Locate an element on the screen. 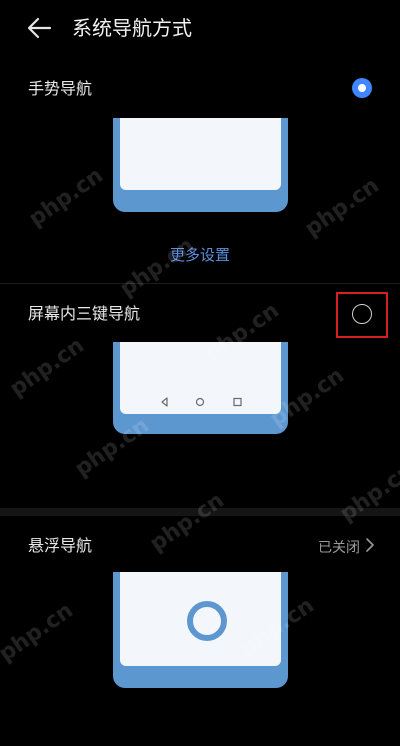  divider is located at coordinates (200, 283).